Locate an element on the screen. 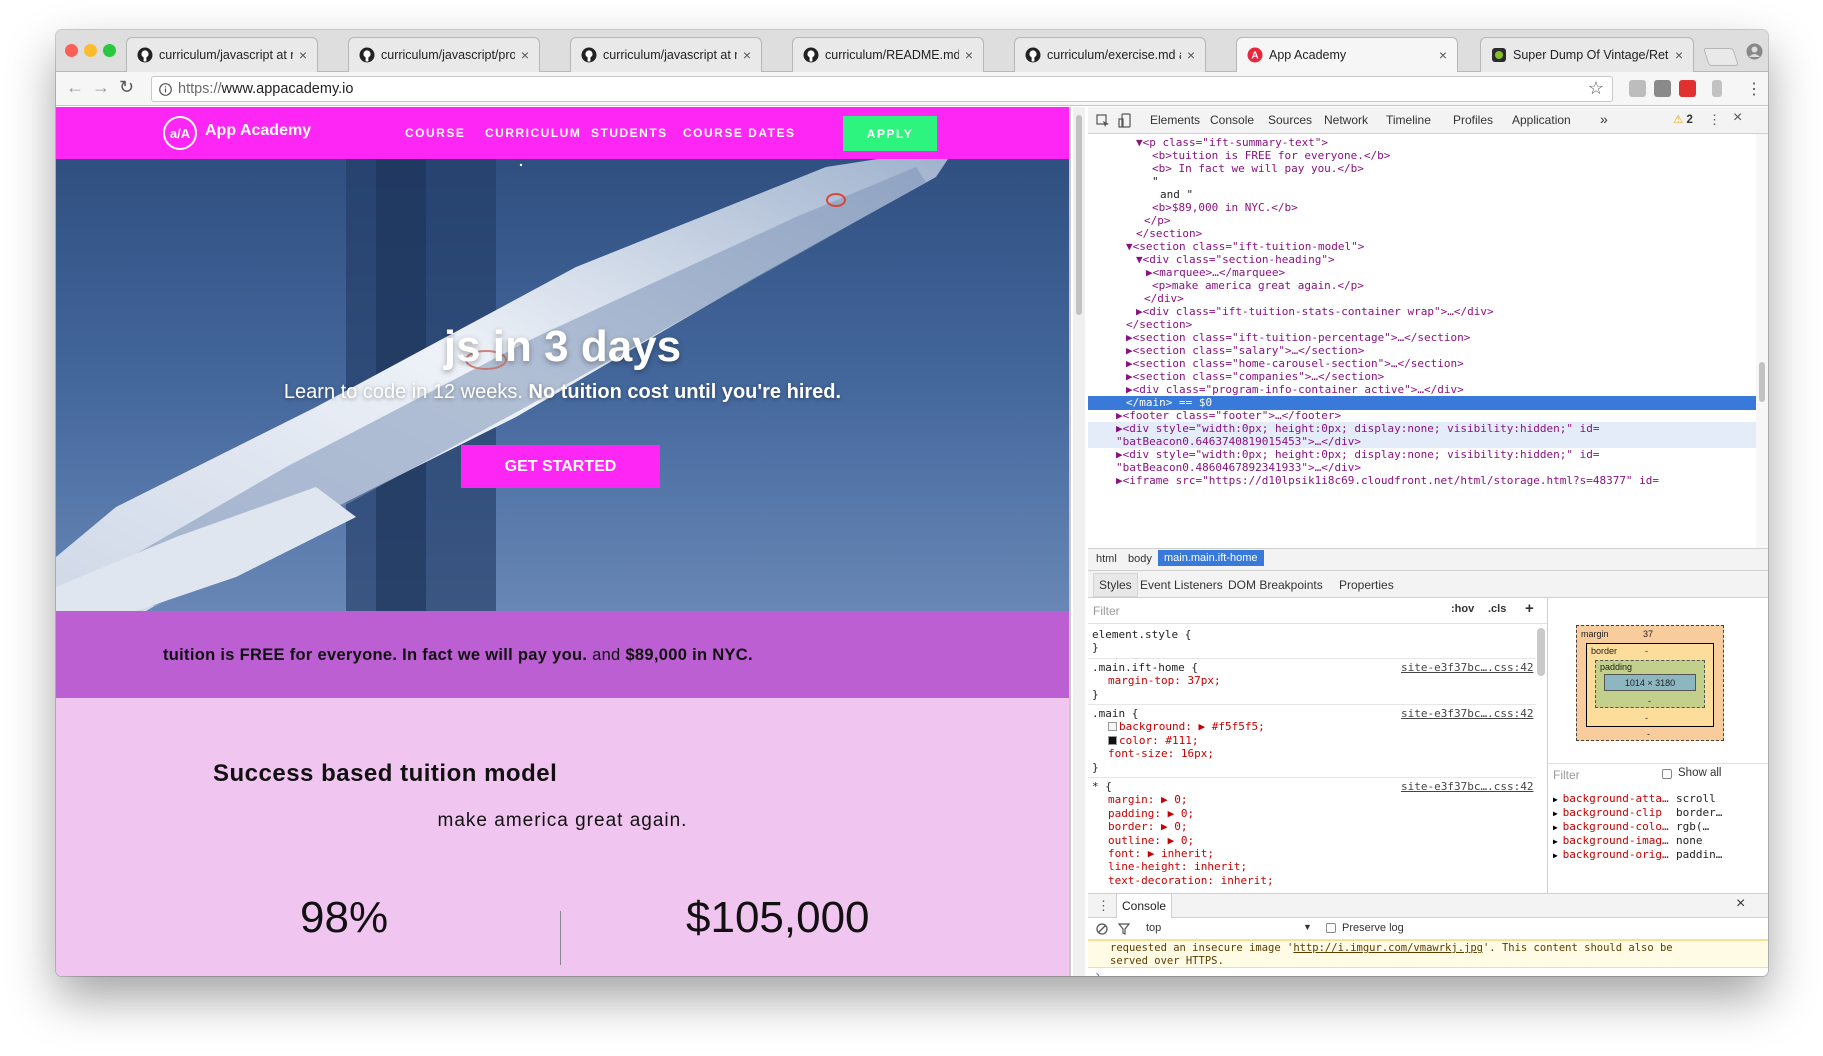  site-logo-text: App Academy is located at coordinates (258, 131).